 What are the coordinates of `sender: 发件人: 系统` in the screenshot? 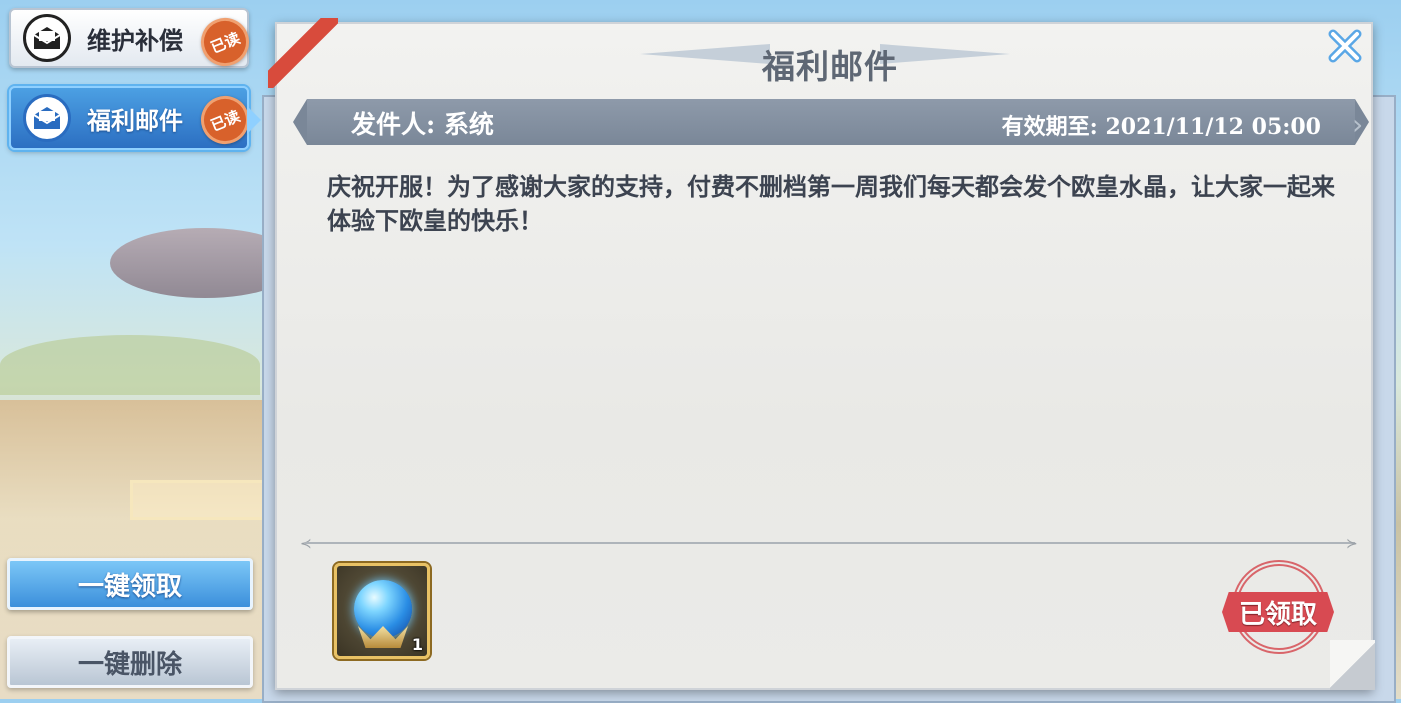 It's located at (422, 124).